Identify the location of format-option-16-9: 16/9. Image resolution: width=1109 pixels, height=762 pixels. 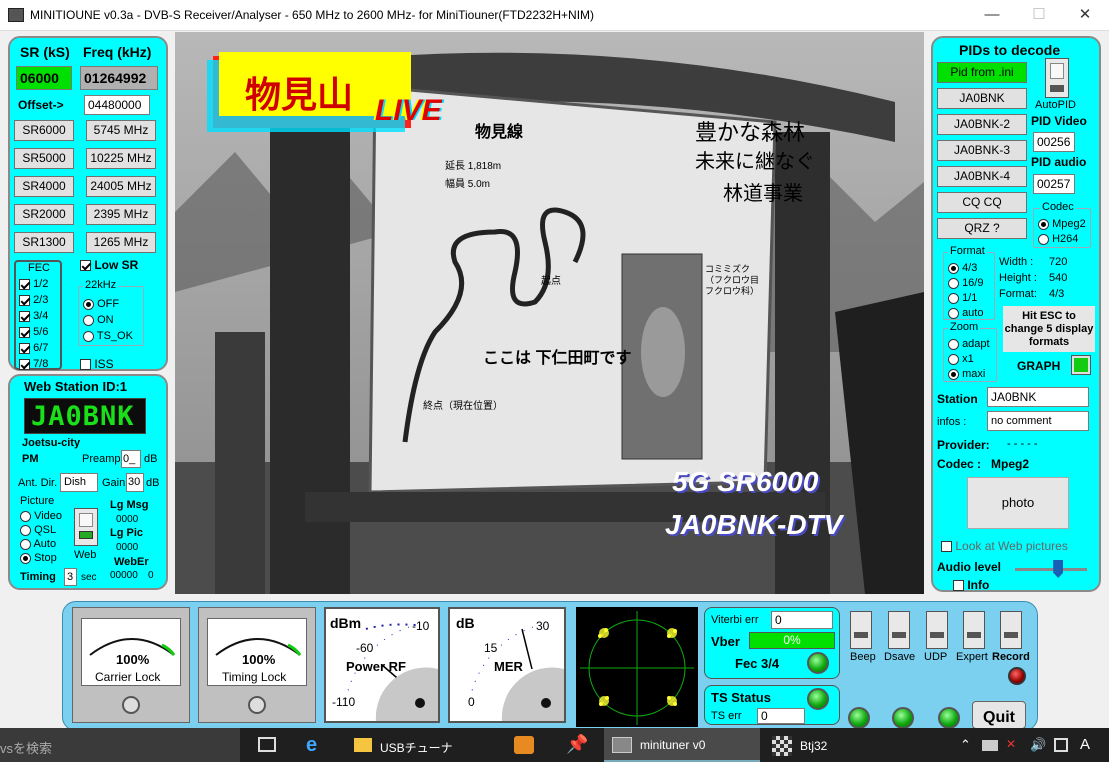
(965, 283).